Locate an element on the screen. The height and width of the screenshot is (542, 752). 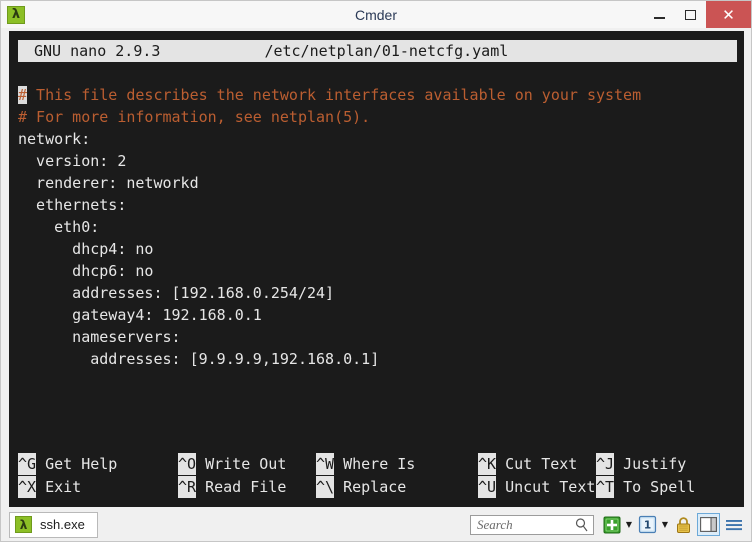
editor-line: eth0: is located at coordinates (59, 227).